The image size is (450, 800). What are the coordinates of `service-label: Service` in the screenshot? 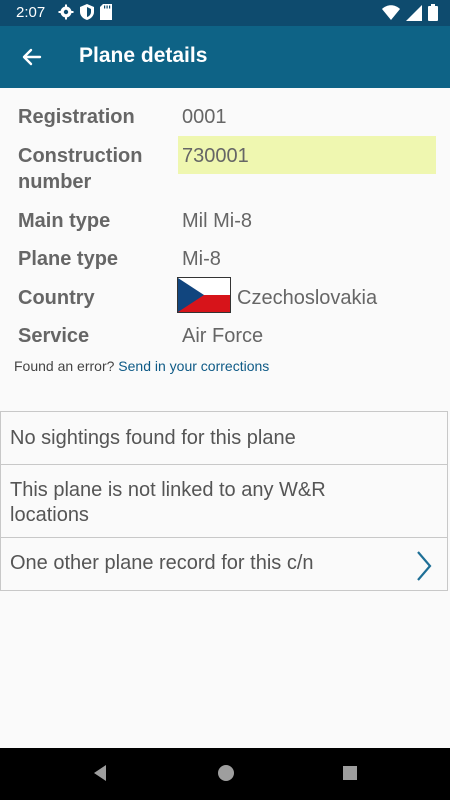 It's located at (54, 336).